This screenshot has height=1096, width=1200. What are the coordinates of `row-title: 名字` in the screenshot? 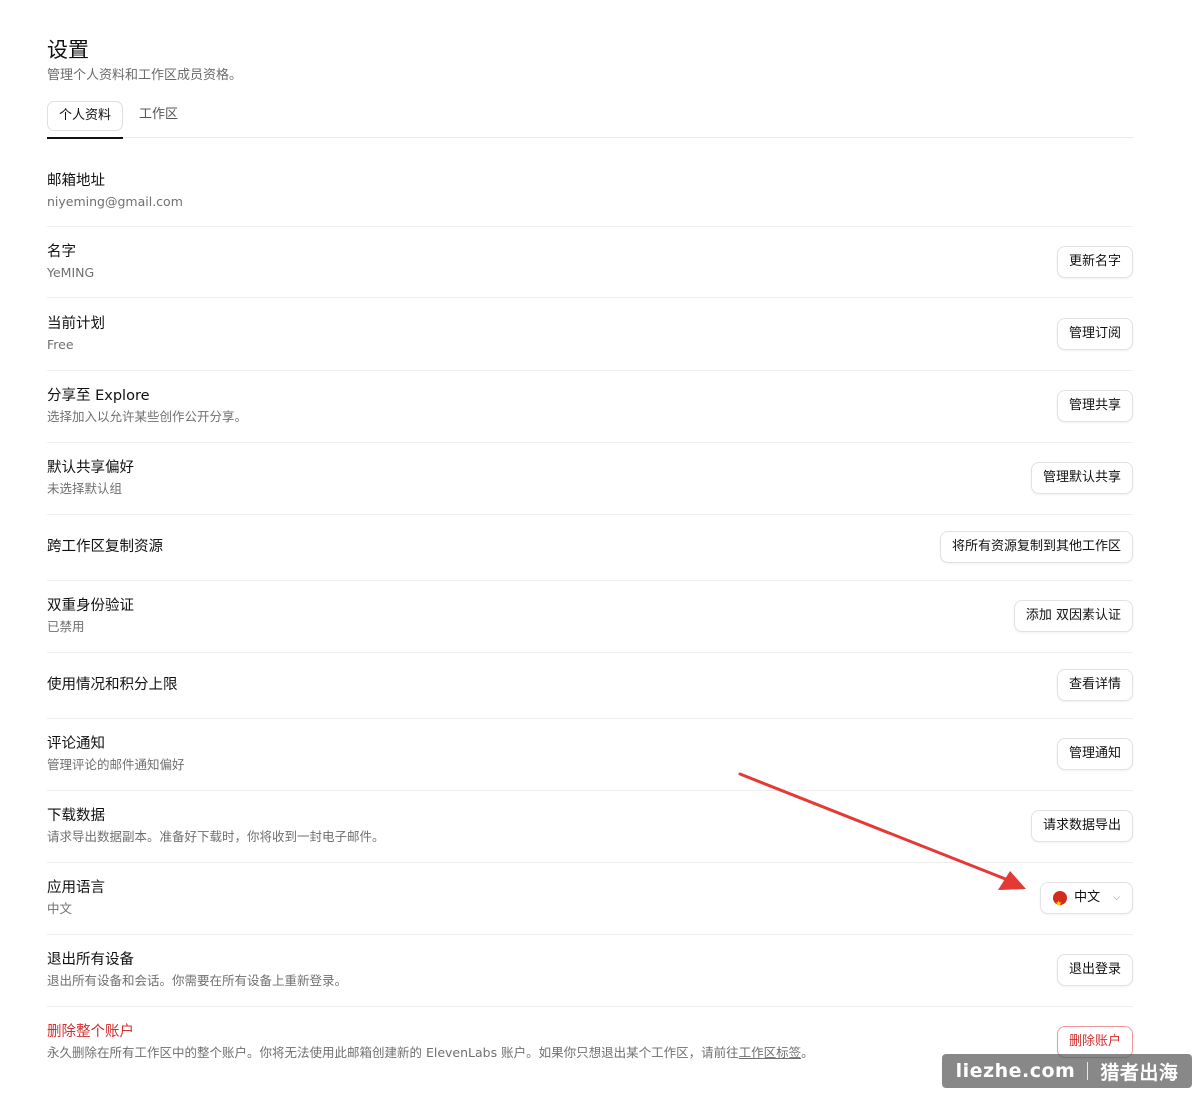 It's located at (61, 251).